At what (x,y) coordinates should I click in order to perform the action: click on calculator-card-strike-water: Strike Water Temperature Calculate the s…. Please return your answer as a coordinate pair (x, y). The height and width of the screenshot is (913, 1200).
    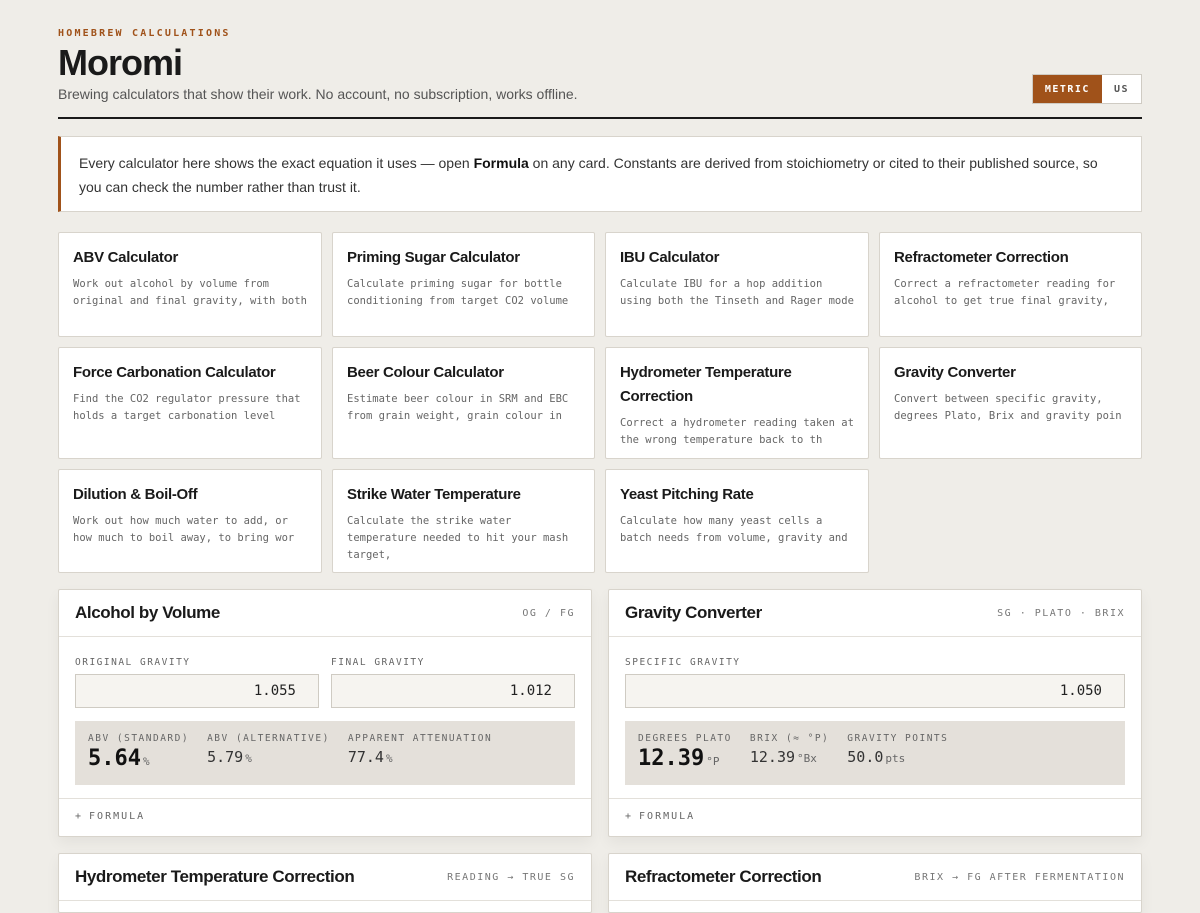
    Looking at the image, I should click on (463, 521).